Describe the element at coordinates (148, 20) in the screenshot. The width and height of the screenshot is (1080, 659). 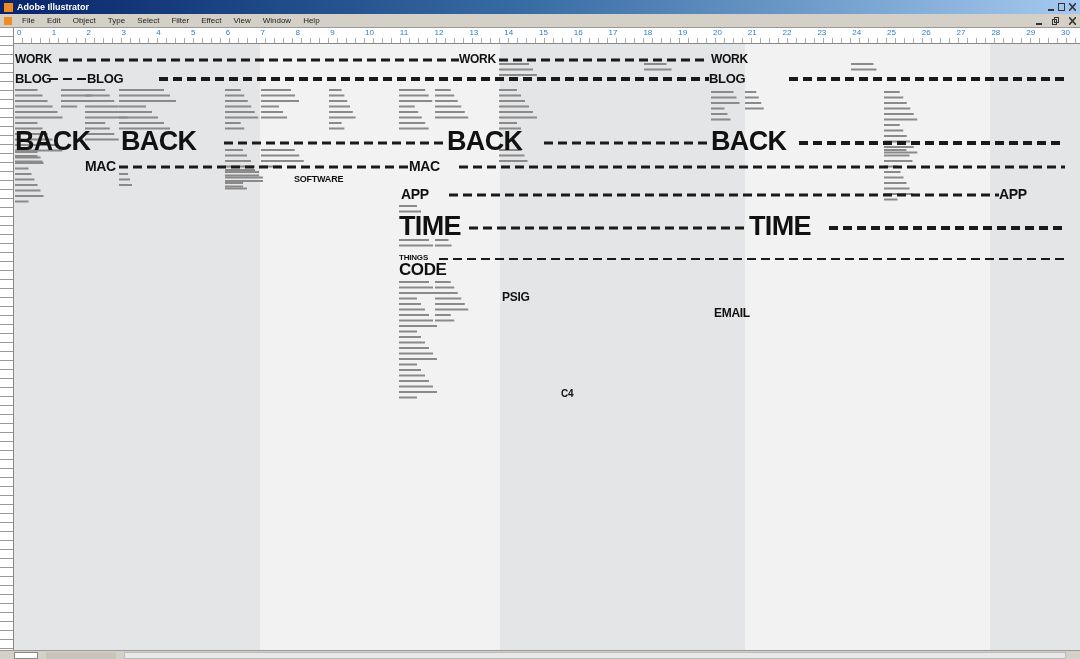
I see `menu-item: Select` at that location.